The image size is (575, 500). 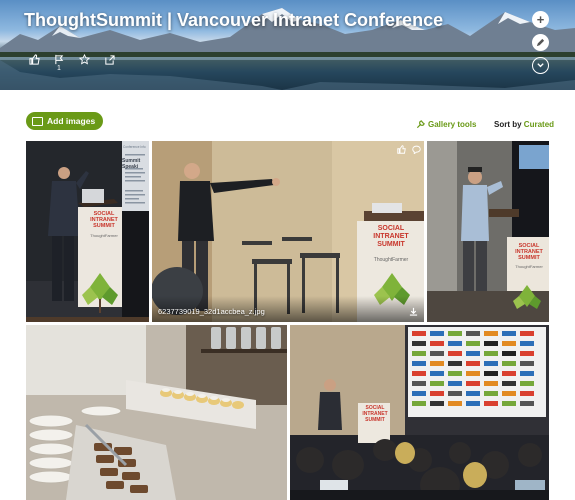 What do you see at coordinates (37, 121) in the screenshot?
I see `image-icon` at bounding box center [37, 121].